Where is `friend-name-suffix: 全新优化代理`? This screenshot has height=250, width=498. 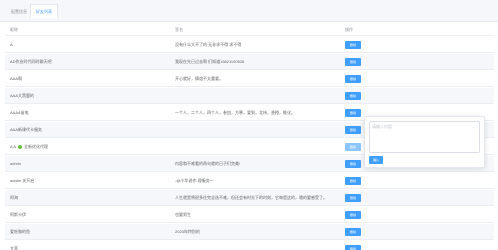 friend-name-suffix: 全新优化代理 is located at coordinates (36, 146).